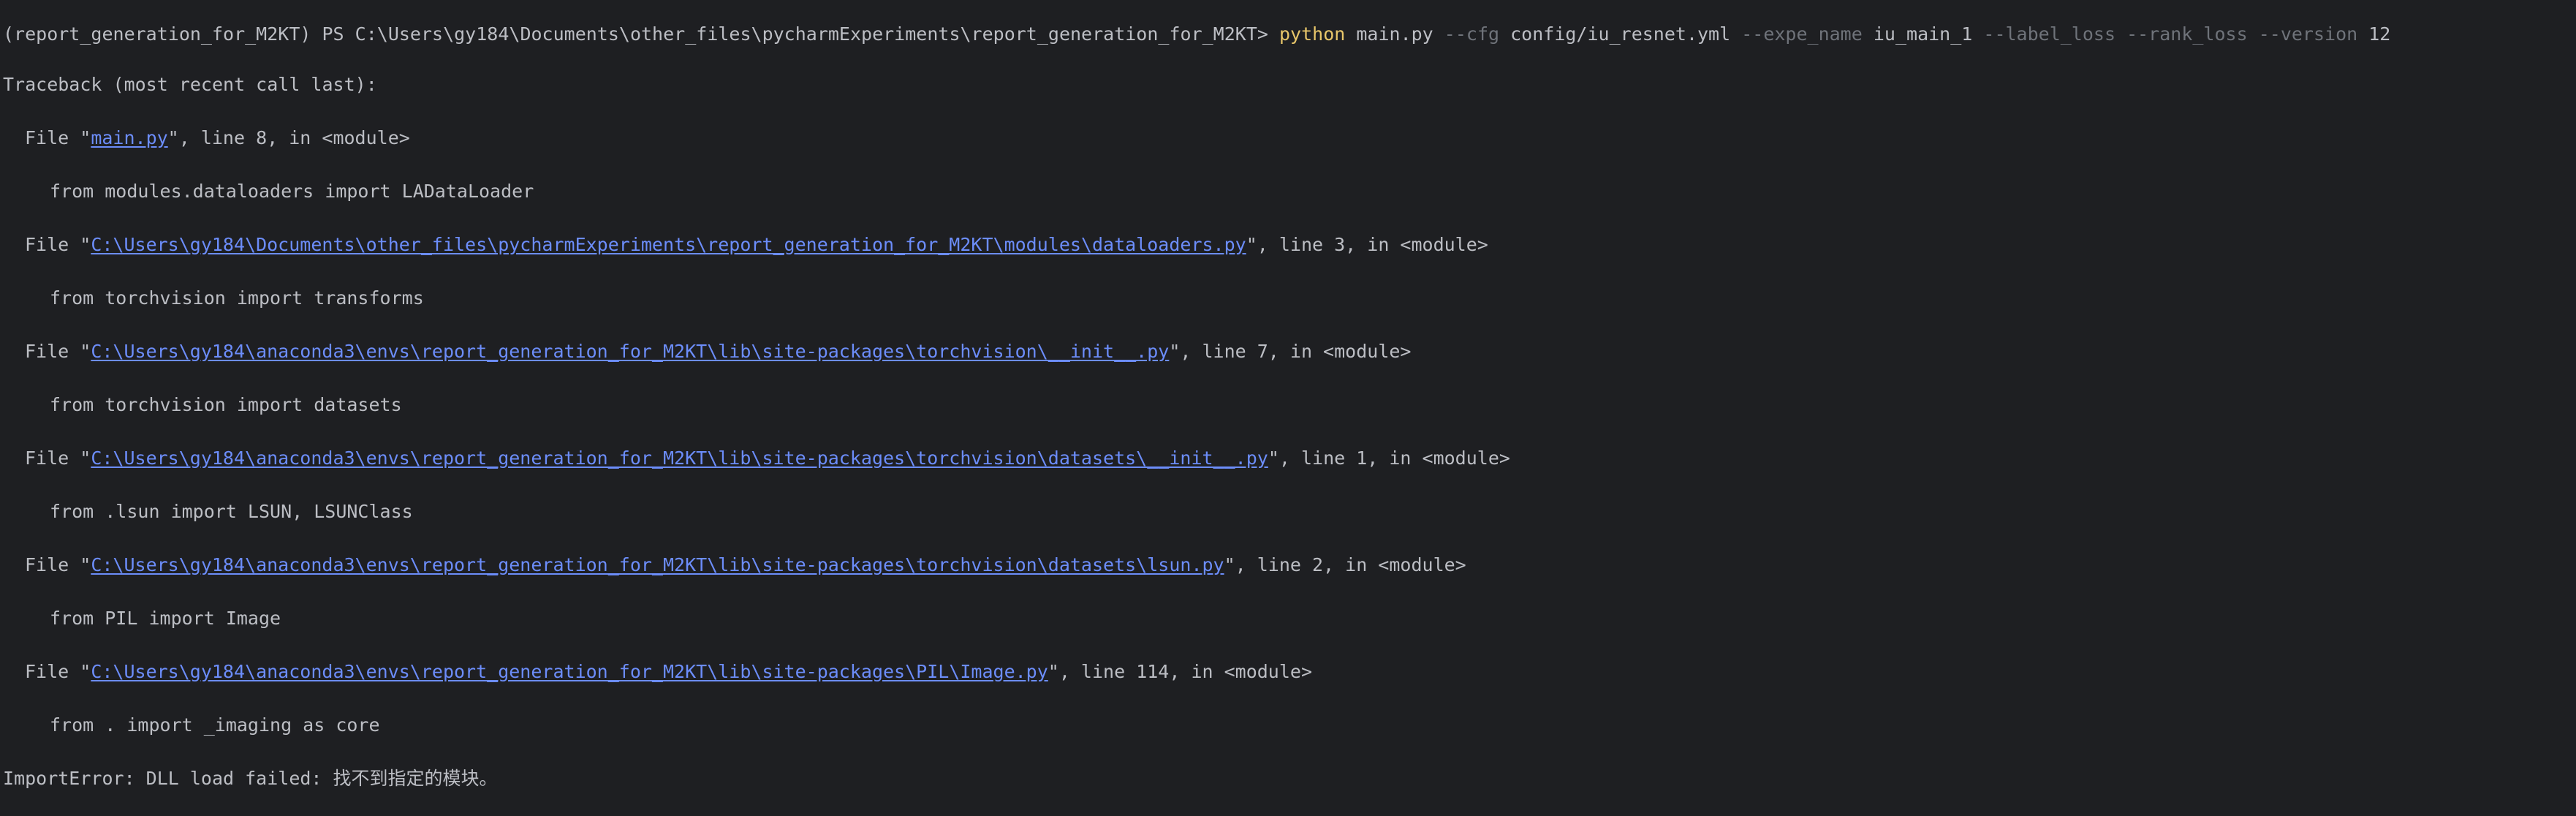 The image size is (2576, 816). I want to click on file-suffix: ", line 7, in <module>, so click(1290, 351).